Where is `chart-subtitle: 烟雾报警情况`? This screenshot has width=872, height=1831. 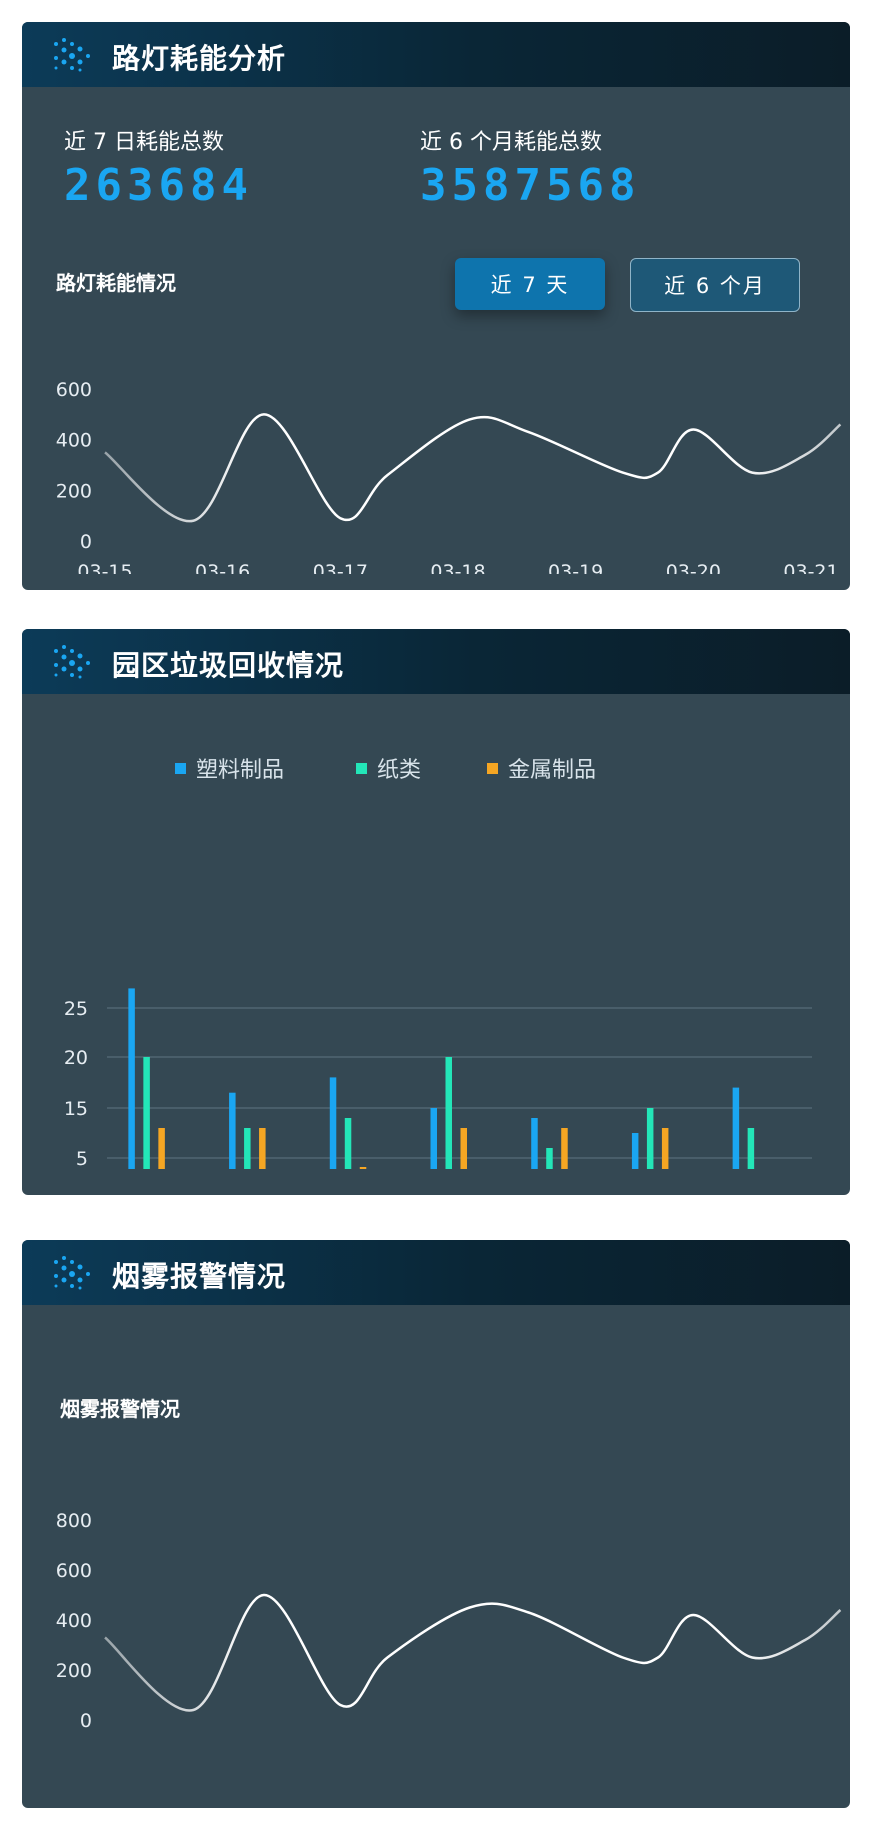 chart-subtitle: 烟雾报警情况 is located at coordinates (120, 1409).